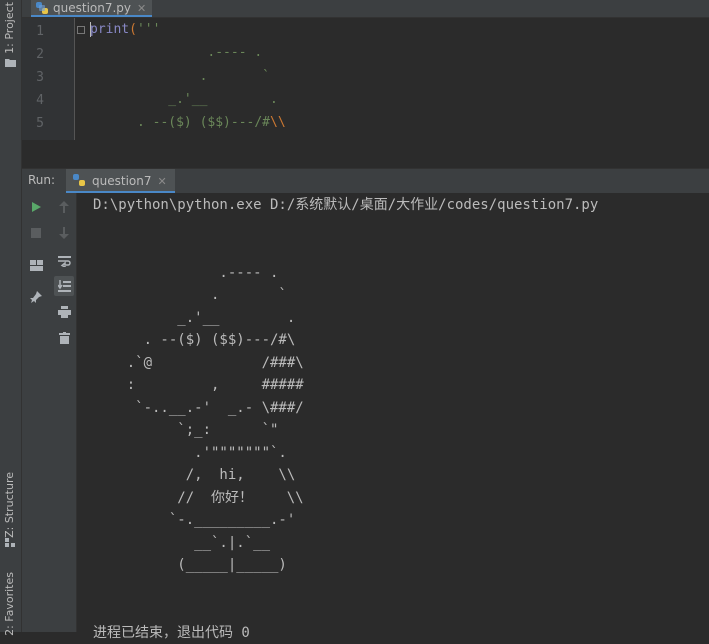  Describe the element at coordinates (42, 8) in the screenshot. I see `python-file-icon` at that location.